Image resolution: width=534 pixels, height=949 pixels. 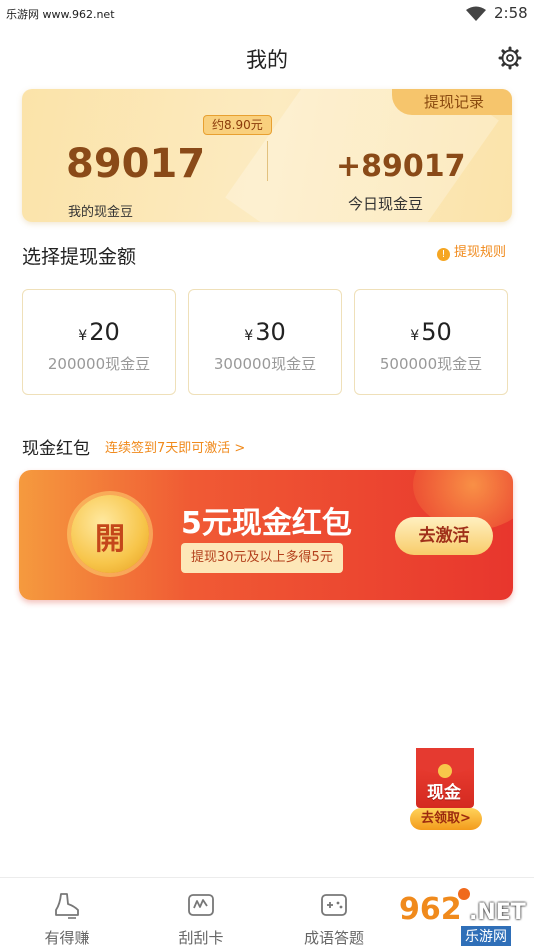 I want to click on withdraw-option-50: ¥50 500000现金豆, so click(x=431, y=342).